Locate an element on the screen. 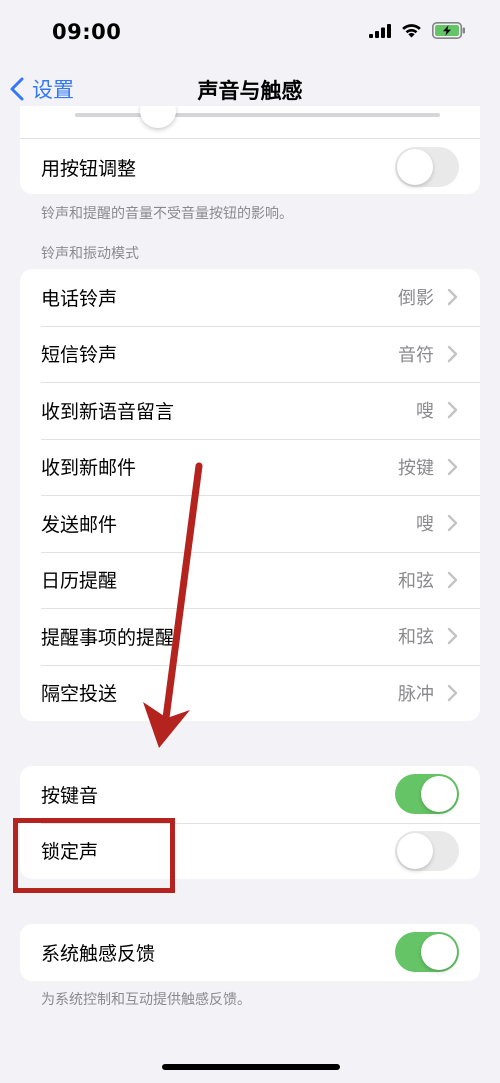  haptics-group: 系统触感反馈 is located at coordinates (250, 952).